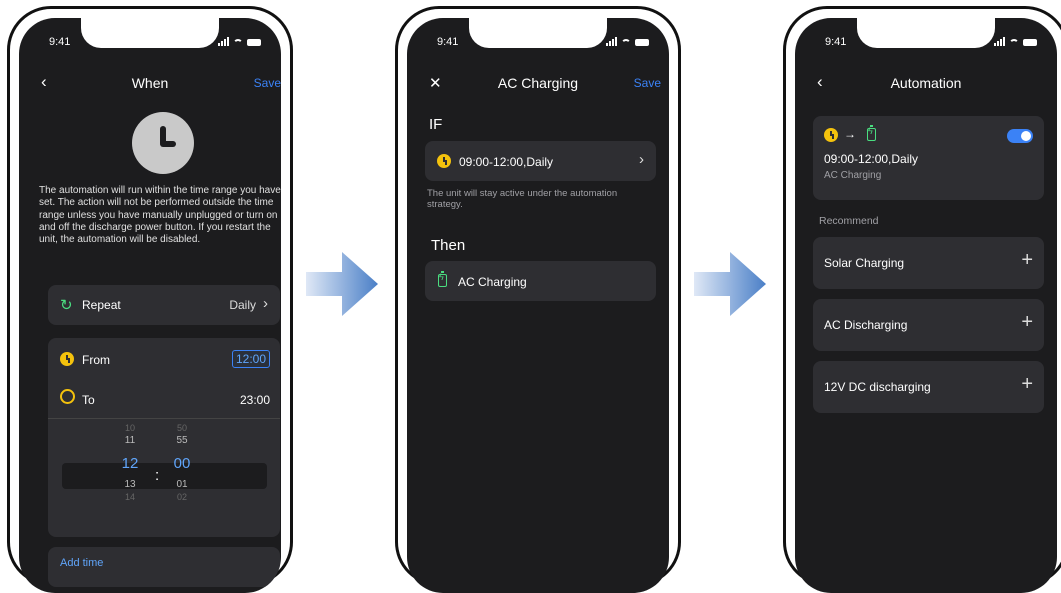 This screenshot has height=593, width=1061. I want to click on from-clock-icon, so click(67, 359).